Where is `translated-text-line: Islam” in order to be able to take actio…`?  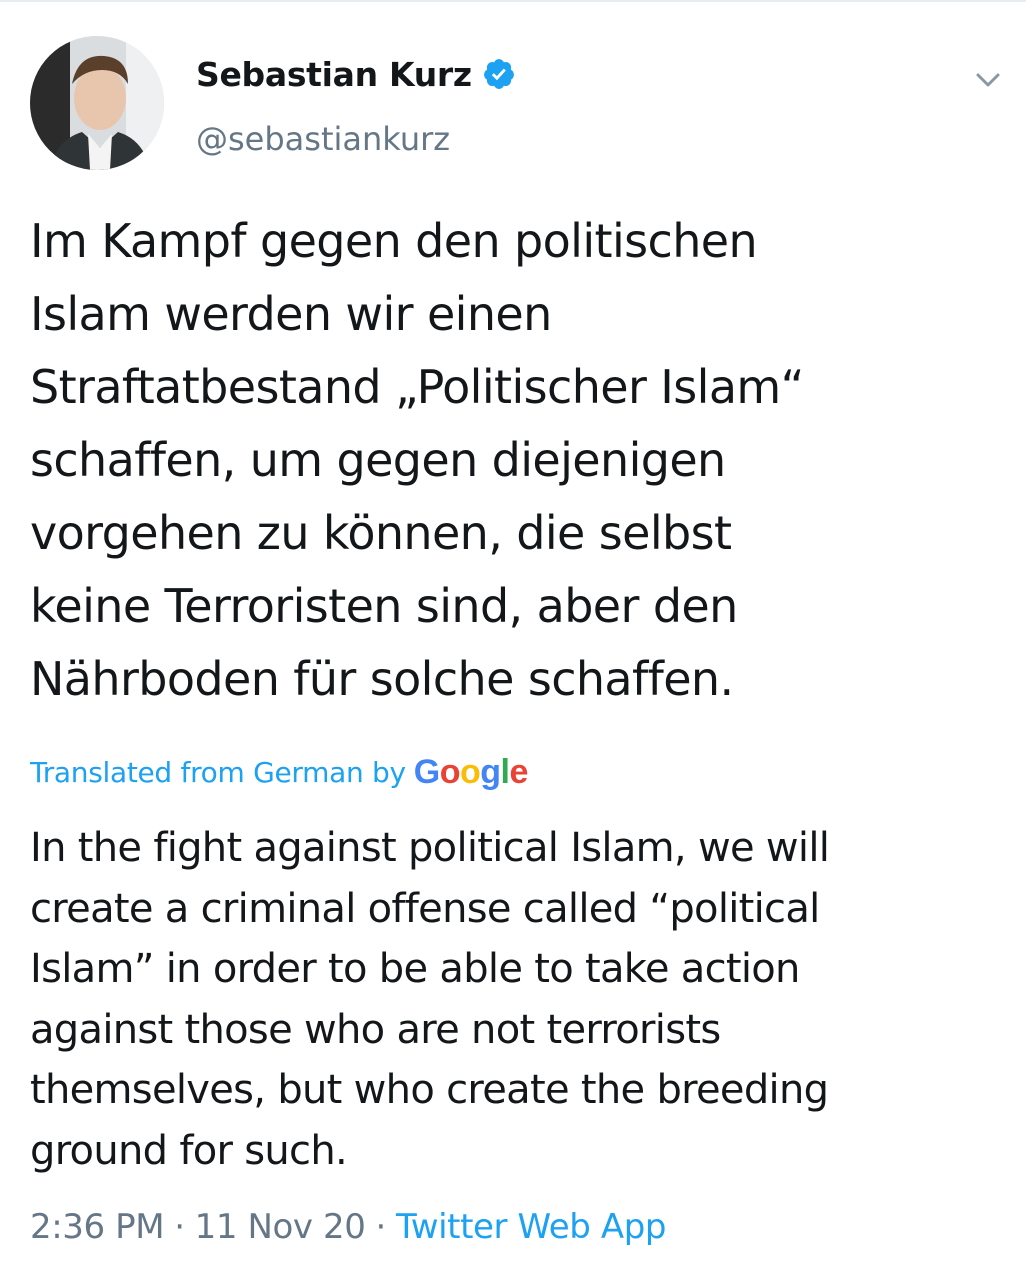
translated-text-line: Islam” in order to be able to take actio… is located at coordinates (415, 969).